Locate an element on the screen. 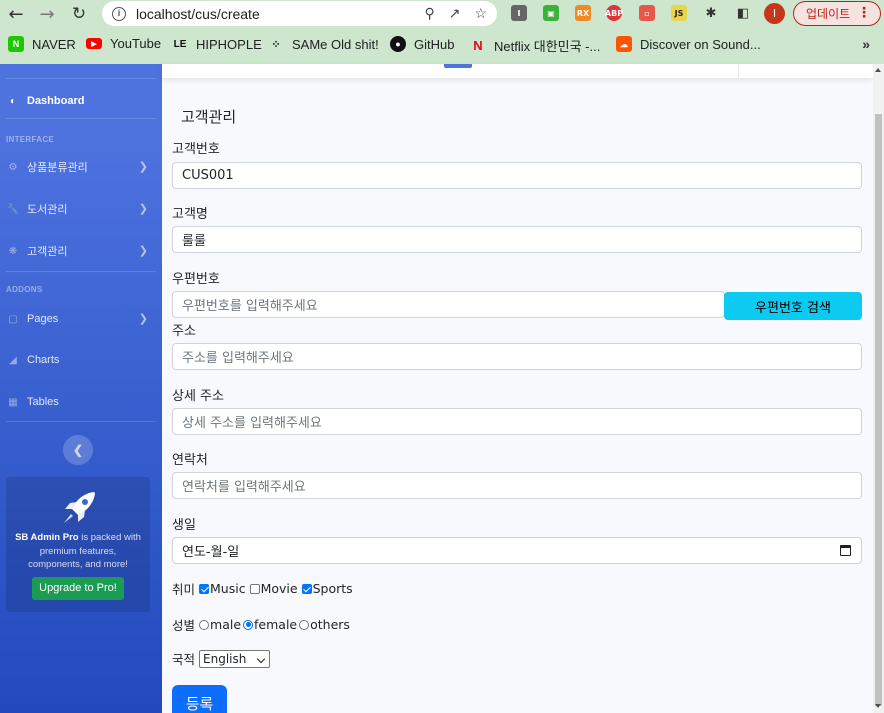 This screenshot has height=713, width=884. gender-male-radio is located at coordinates (204, 624).